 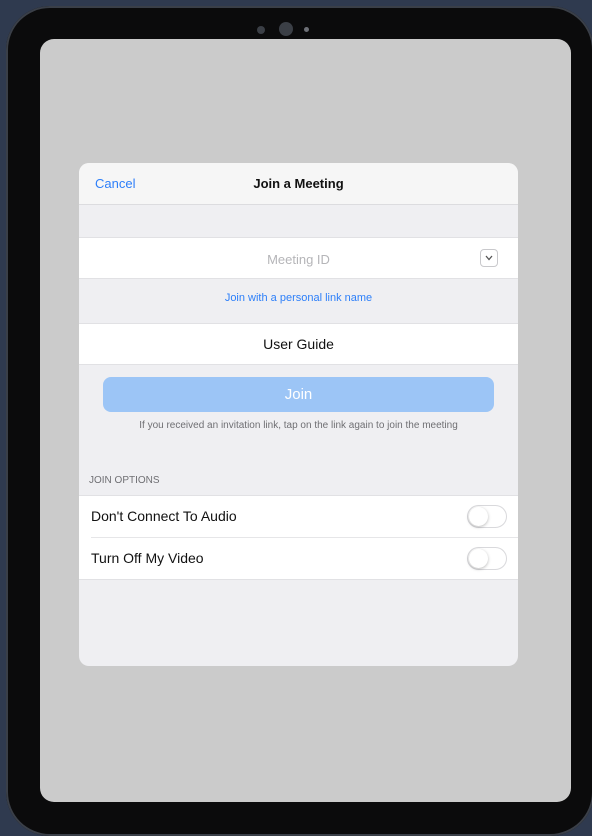 I want to click on option-video-off: Turn Off My Video, so click(x=304, y=558).